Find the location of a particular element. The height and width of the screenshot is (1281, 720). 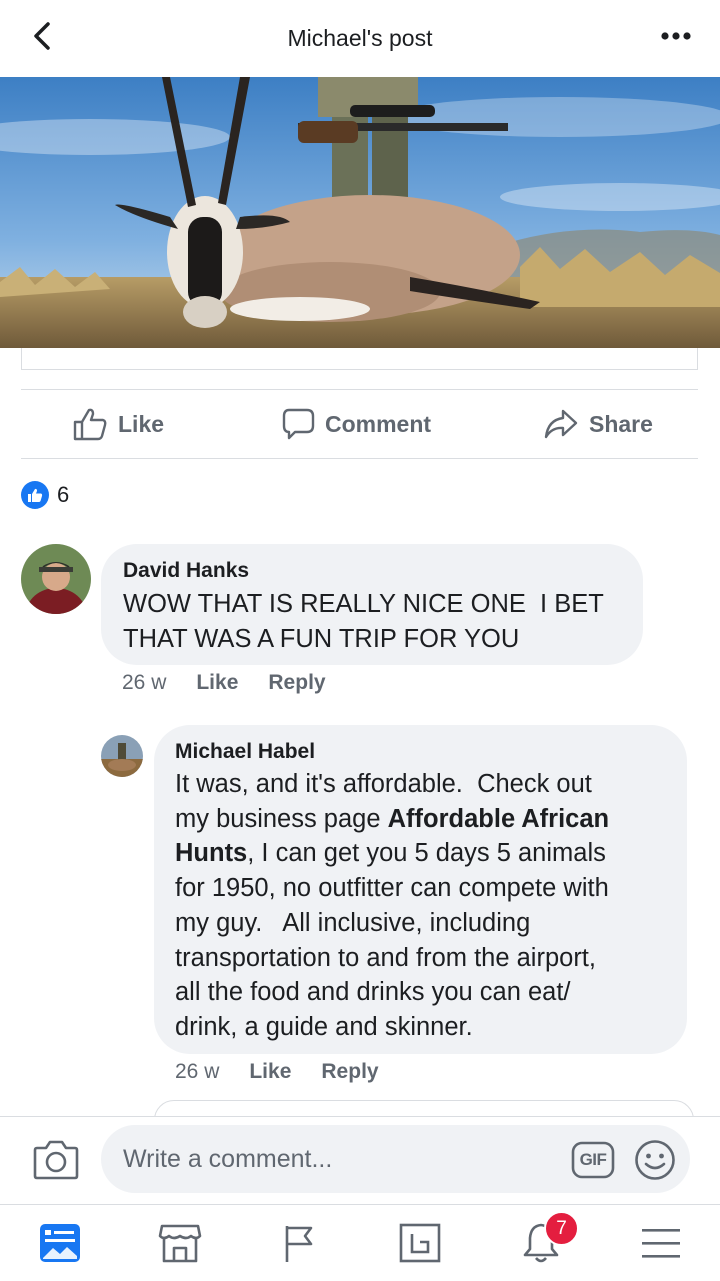

comment-line: Hunts, I can get you 5 days 5 animals is located at coordinates (425, 853).